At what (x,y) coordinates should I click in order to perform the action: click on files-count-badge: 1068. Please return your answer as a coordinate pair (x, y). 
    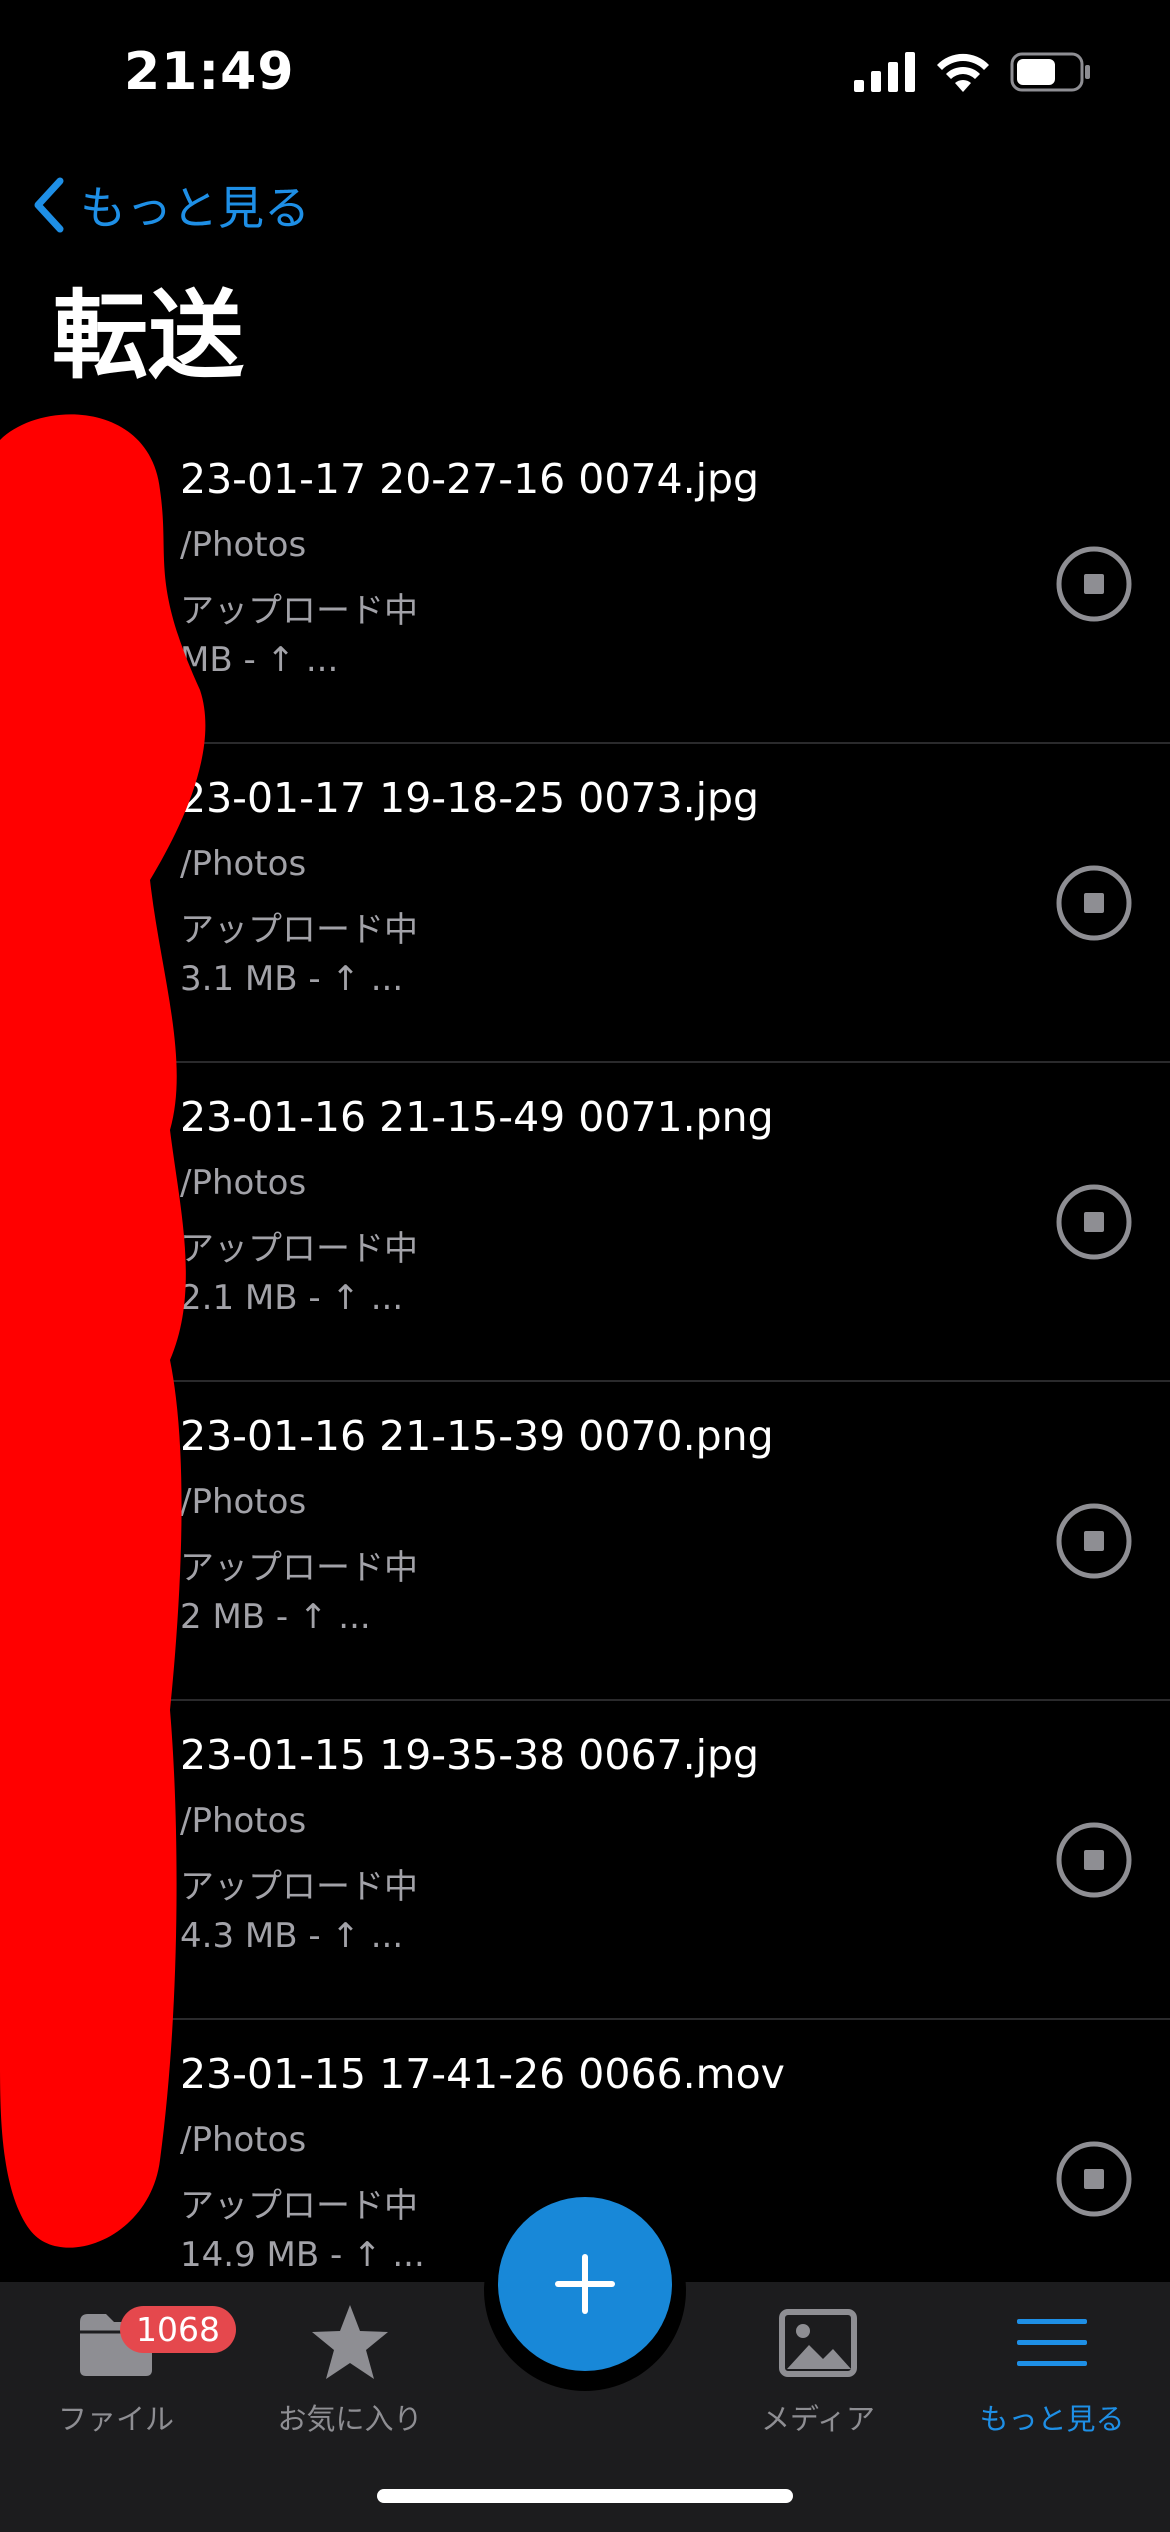
    Looking at the image, I should click on (178, 2329).